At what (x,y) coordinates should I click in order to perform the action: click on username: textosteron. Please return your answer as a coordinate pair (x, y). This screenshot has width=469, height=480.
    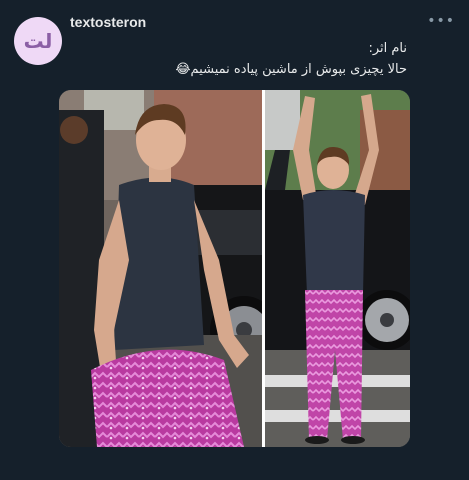
    Looking at the image, I should click on (108, 22).